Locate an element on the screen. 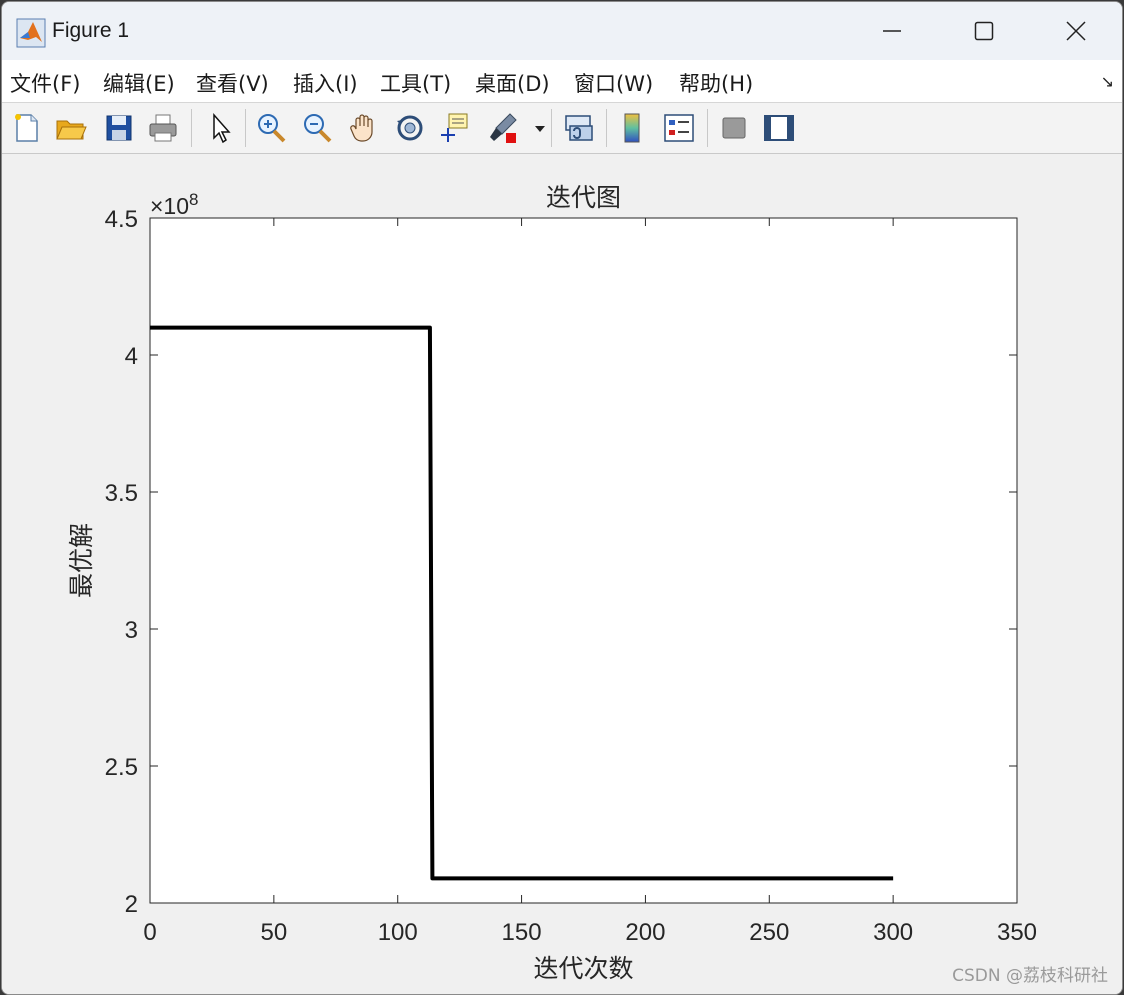 The width and height of the screenshot is (1124, 995). matlab-logo-icon is located at coordinates (31, 33).